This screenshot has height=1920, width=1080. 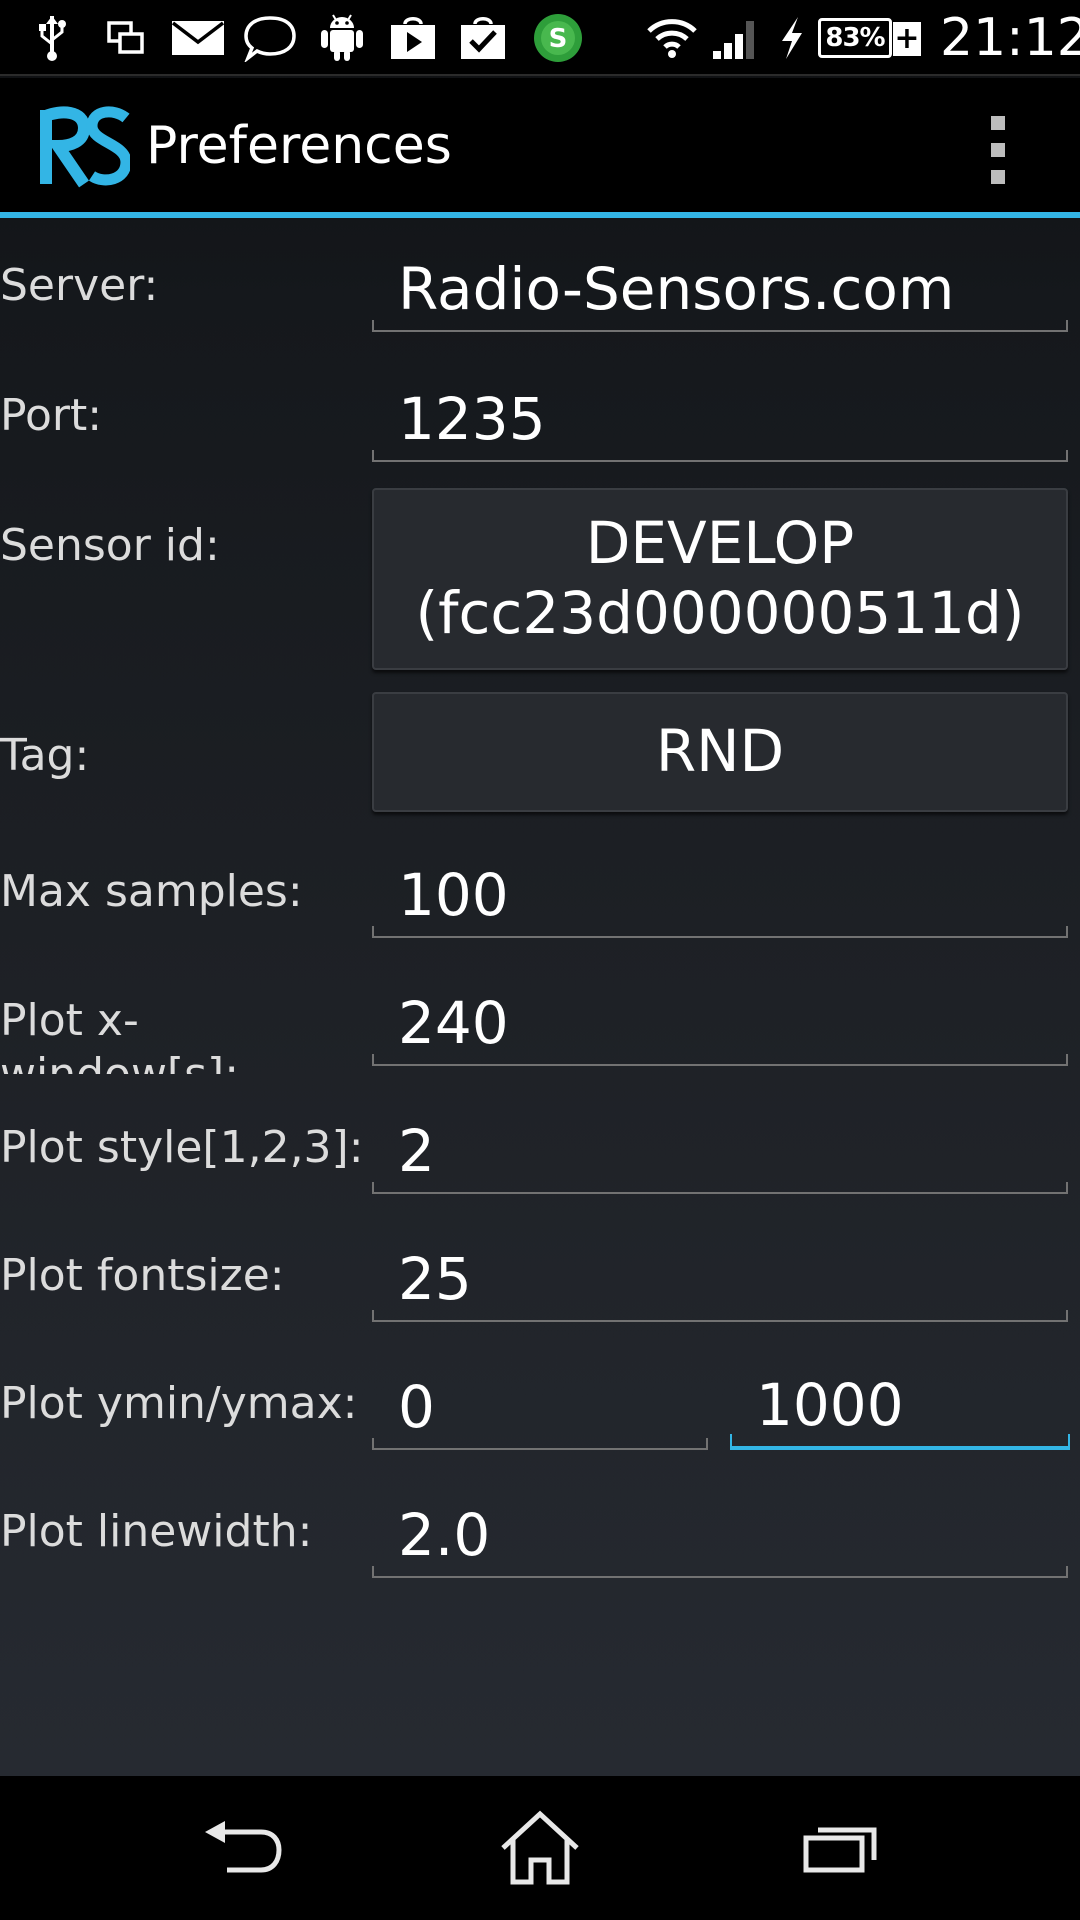 What do you see at coordinates (151, 891) in the screenshot?
I see `max-samples-label: Max samples:` at bounding box center [151, 891].